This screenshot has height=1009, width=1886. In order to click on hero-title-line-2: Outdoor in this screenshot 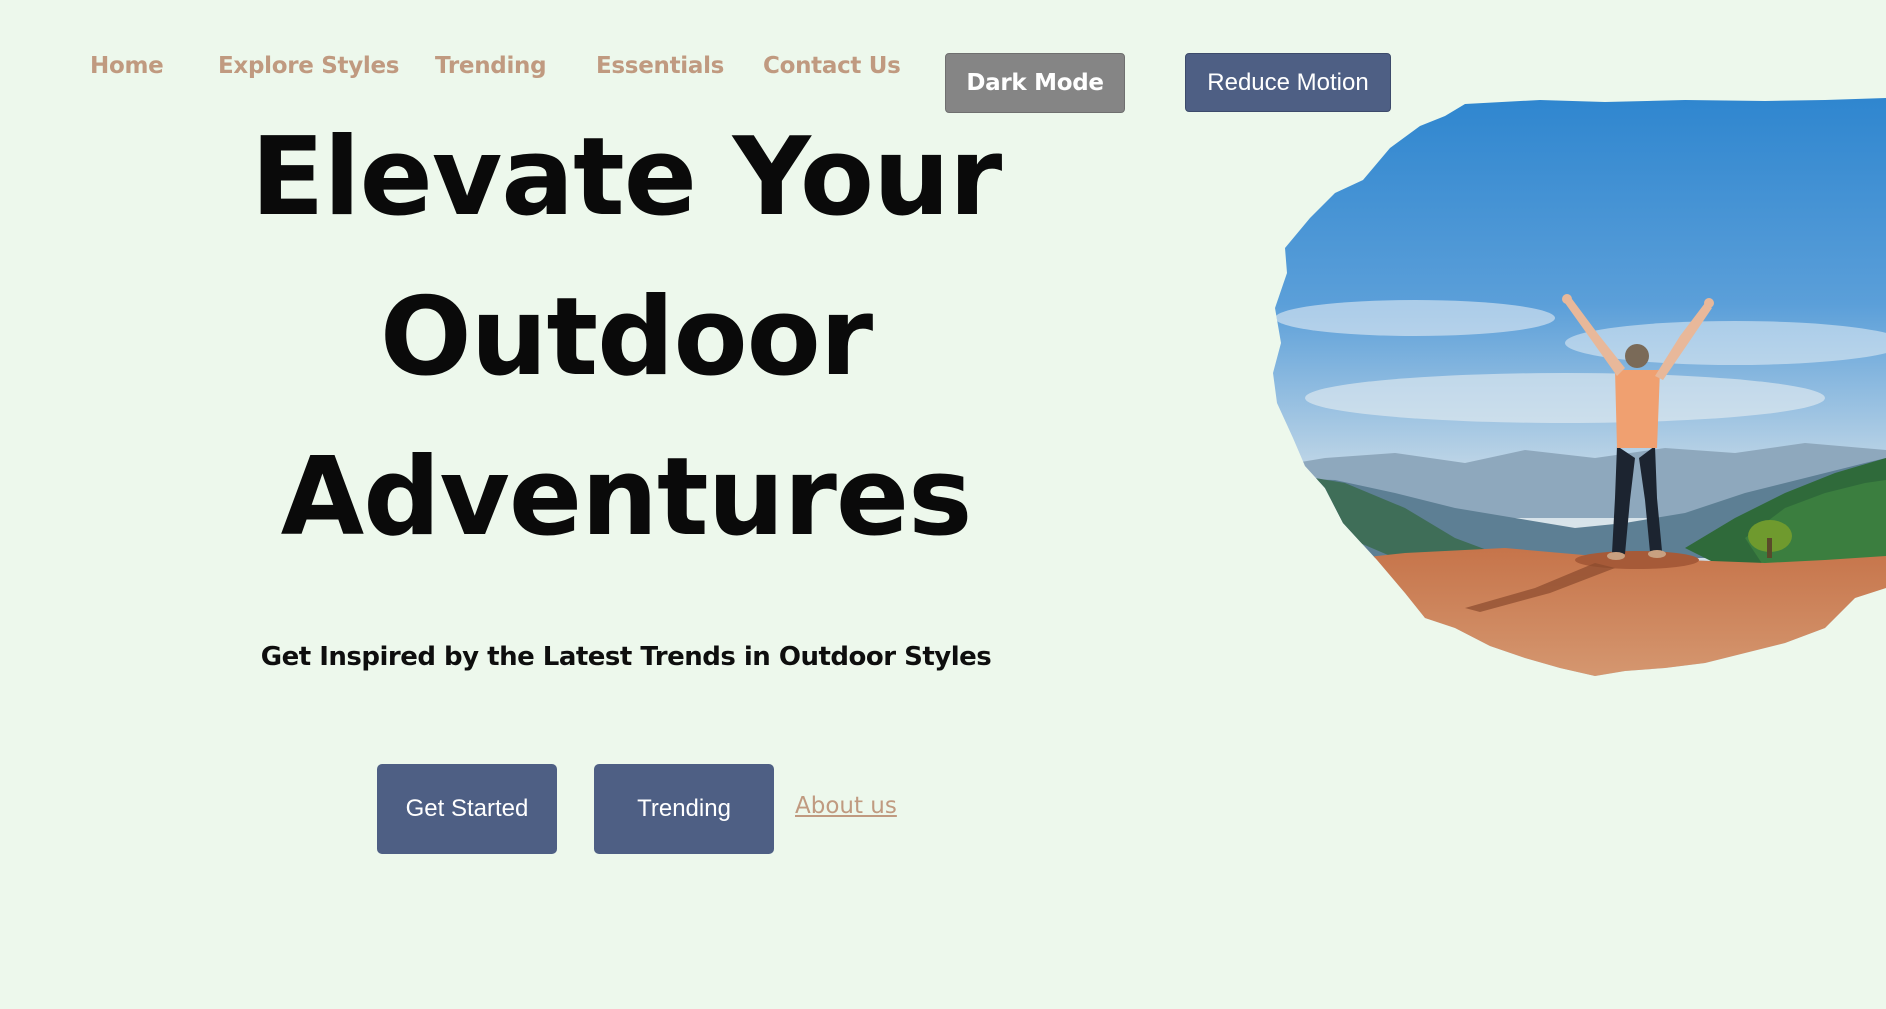, I will do `click(626, 337)`.